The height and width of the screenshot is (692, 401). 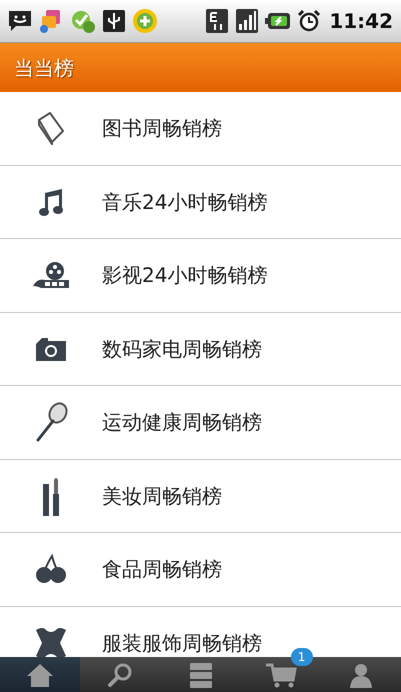 What do you see at coordinates (278, 21) in the screenshot?
I see `battery-icon` at bounding box center [278, 21].